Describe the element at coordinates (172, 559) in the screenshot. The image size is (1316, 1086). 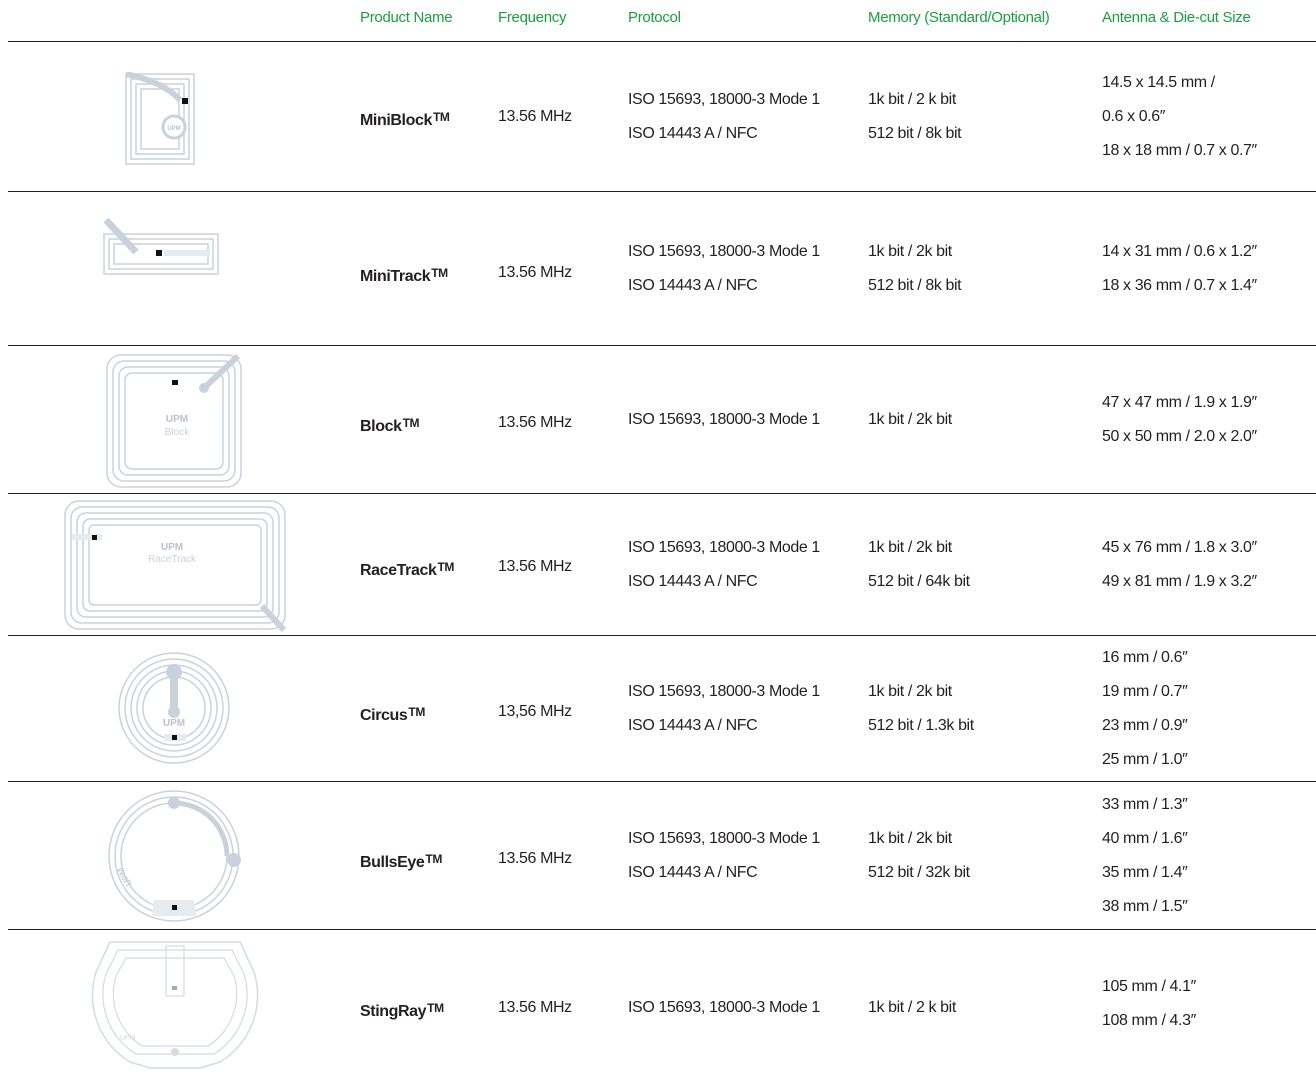
I see `tag-caption-text: RaceTrack` at that location.